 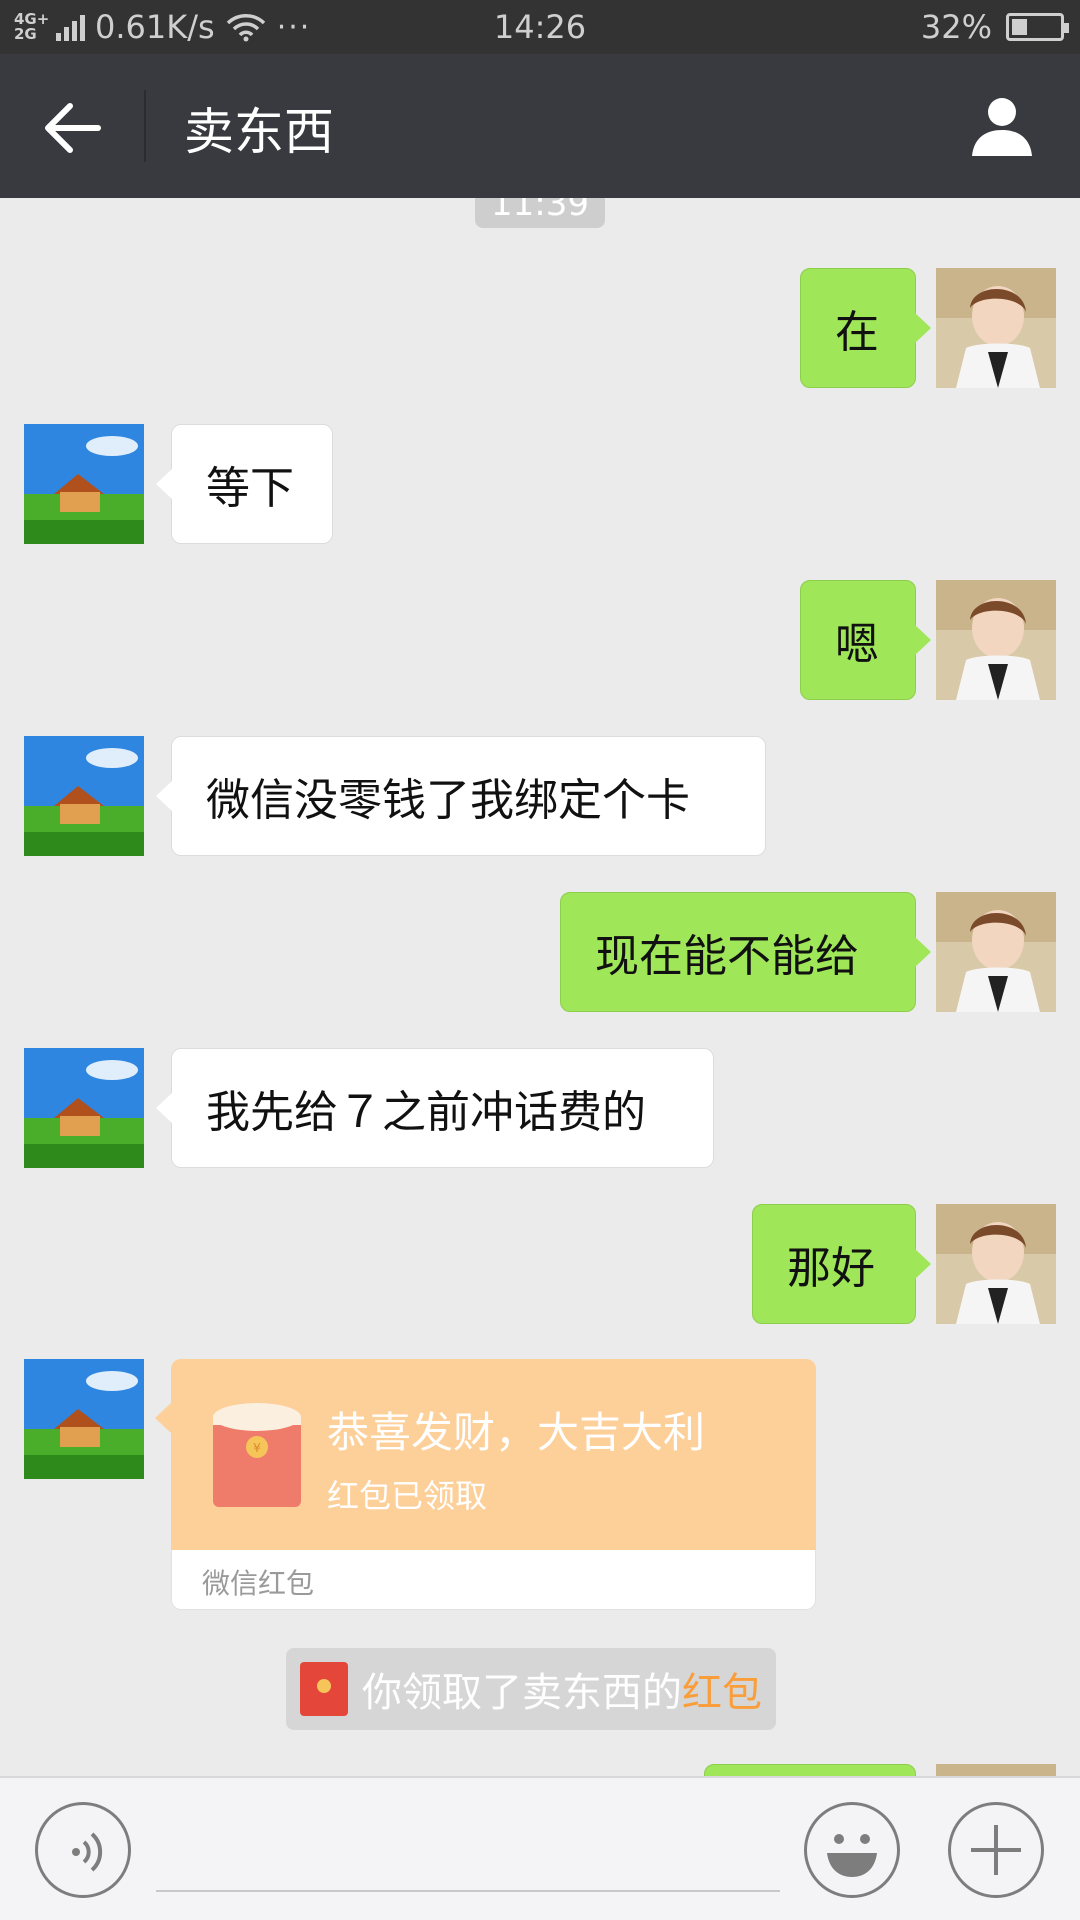 What do you see at coordinates (857, 644) in the screenshot?
I see `message-text: 嗯` at bounding box center [857, 644].